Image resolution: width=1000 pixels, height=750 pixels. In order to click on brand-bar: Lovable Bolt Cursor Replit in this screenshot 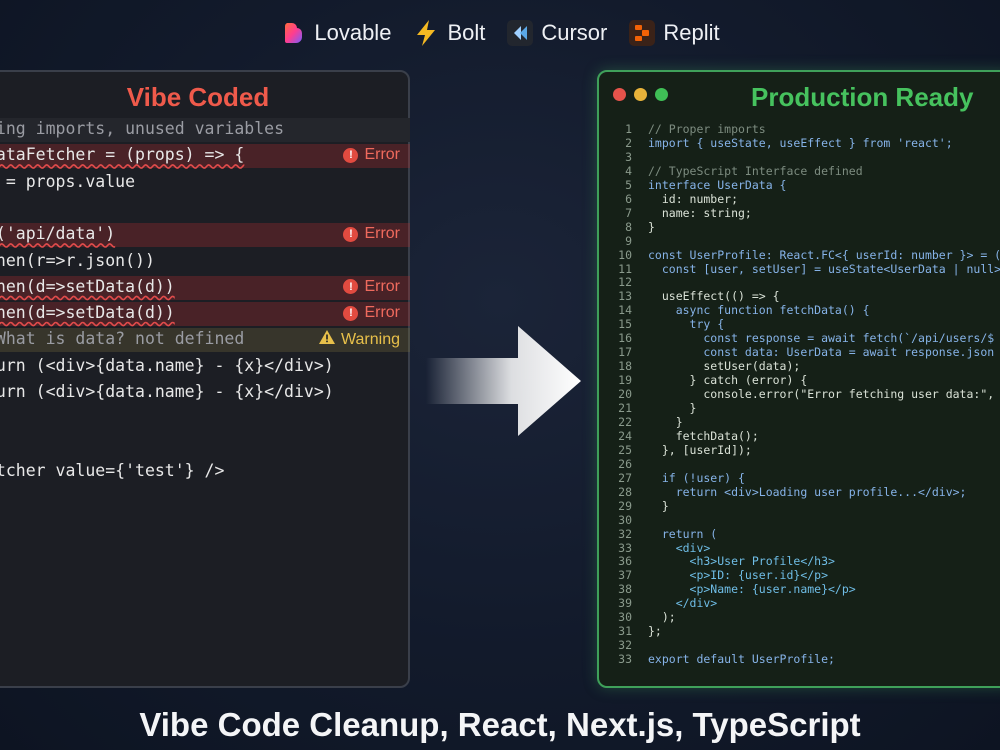, I will do `click(500, 33)`.